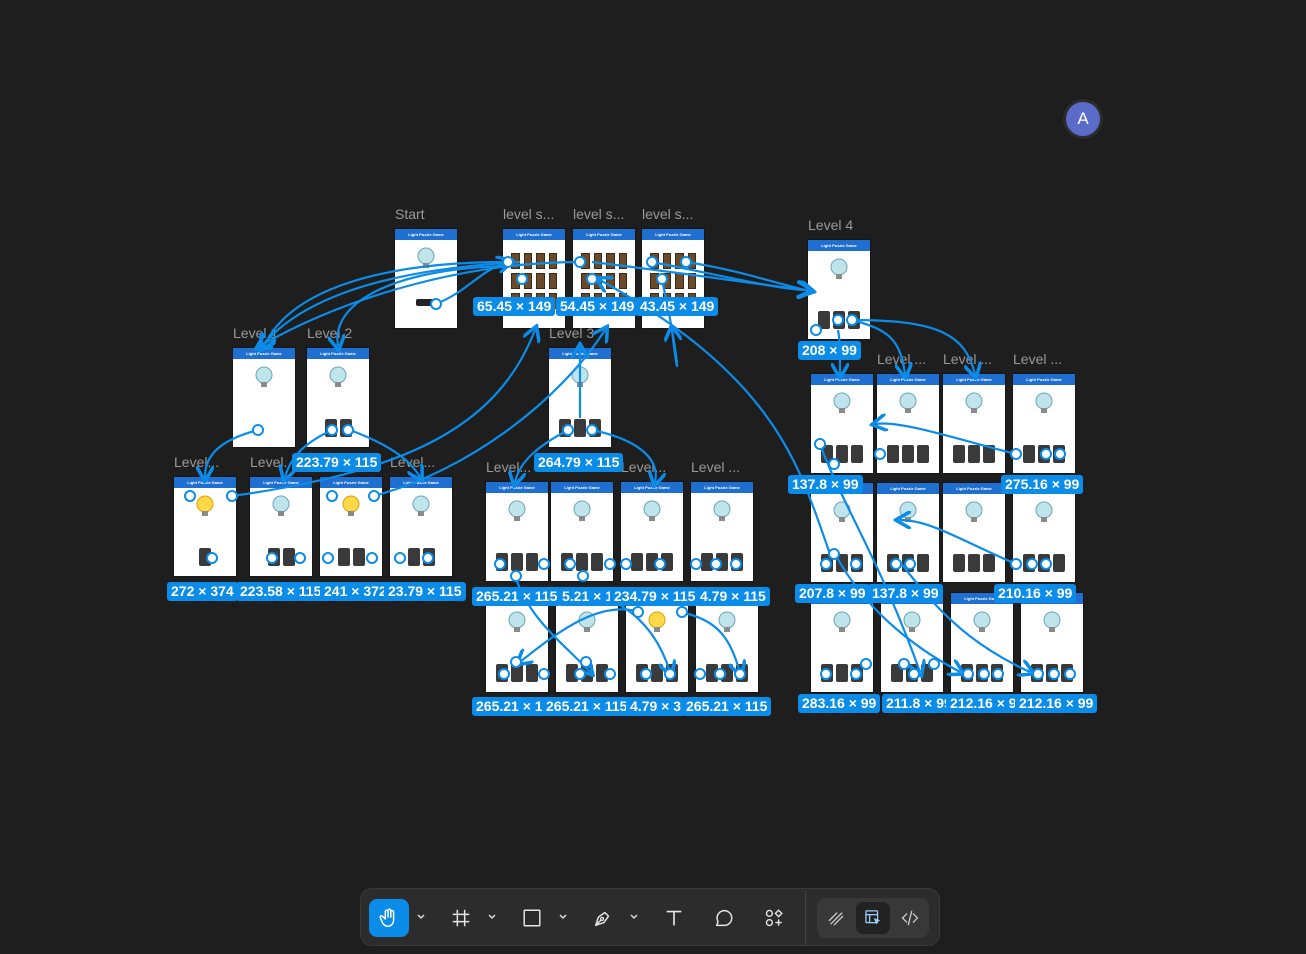 This screenshot has width=1306, height=954. What do you see at coordinates (655, 596) in the screenshot?
I see `size-badge: 234.79 × 115` at bounding box center [655, 596].